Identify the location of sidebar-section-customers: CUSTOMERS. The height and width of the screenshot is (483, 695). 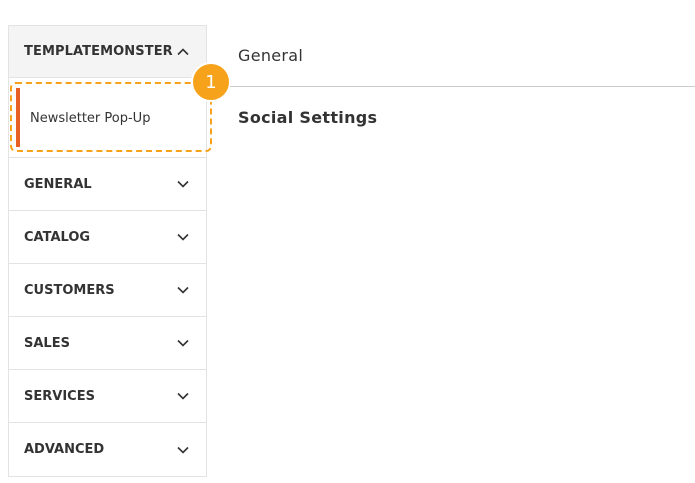
(107, 290).